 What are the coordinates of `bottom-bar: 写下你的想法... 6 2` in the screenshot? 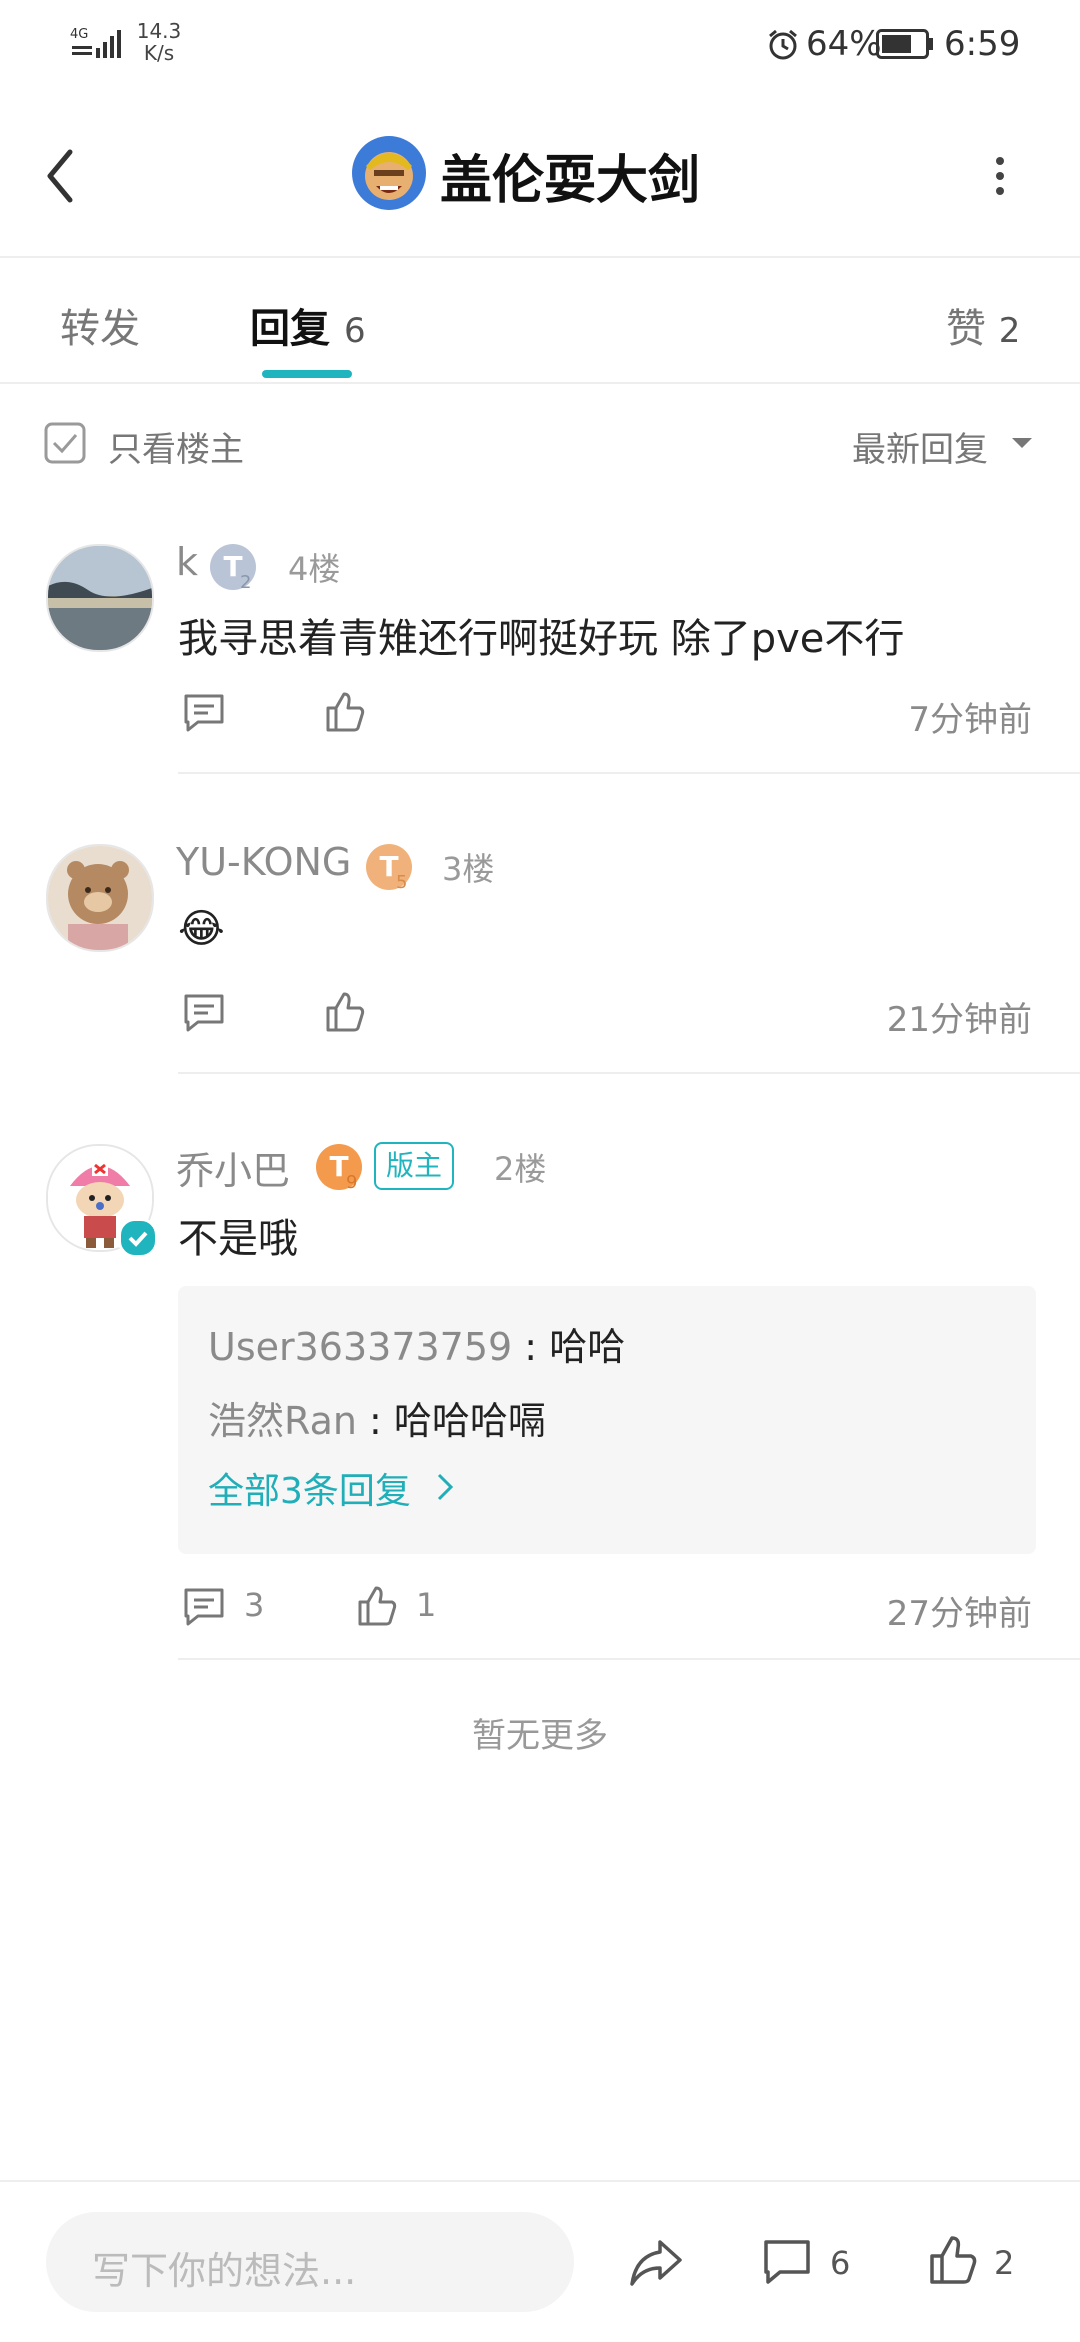 It's located at (540, 2261).